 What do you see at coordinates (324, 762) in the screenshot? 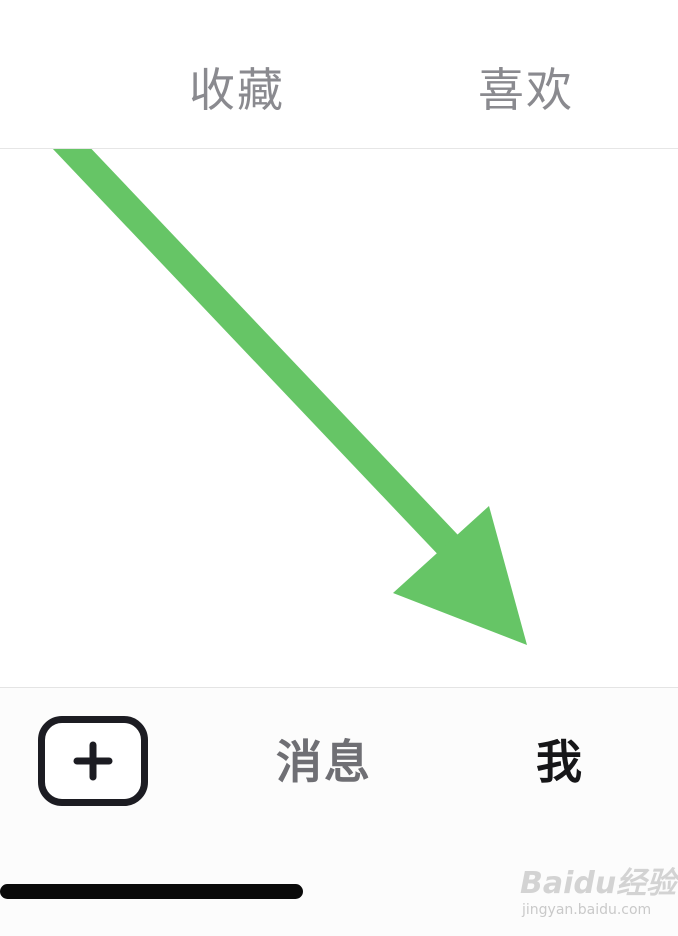
I see `nav-item-messages: 消息` at bounding box center [324, 762].